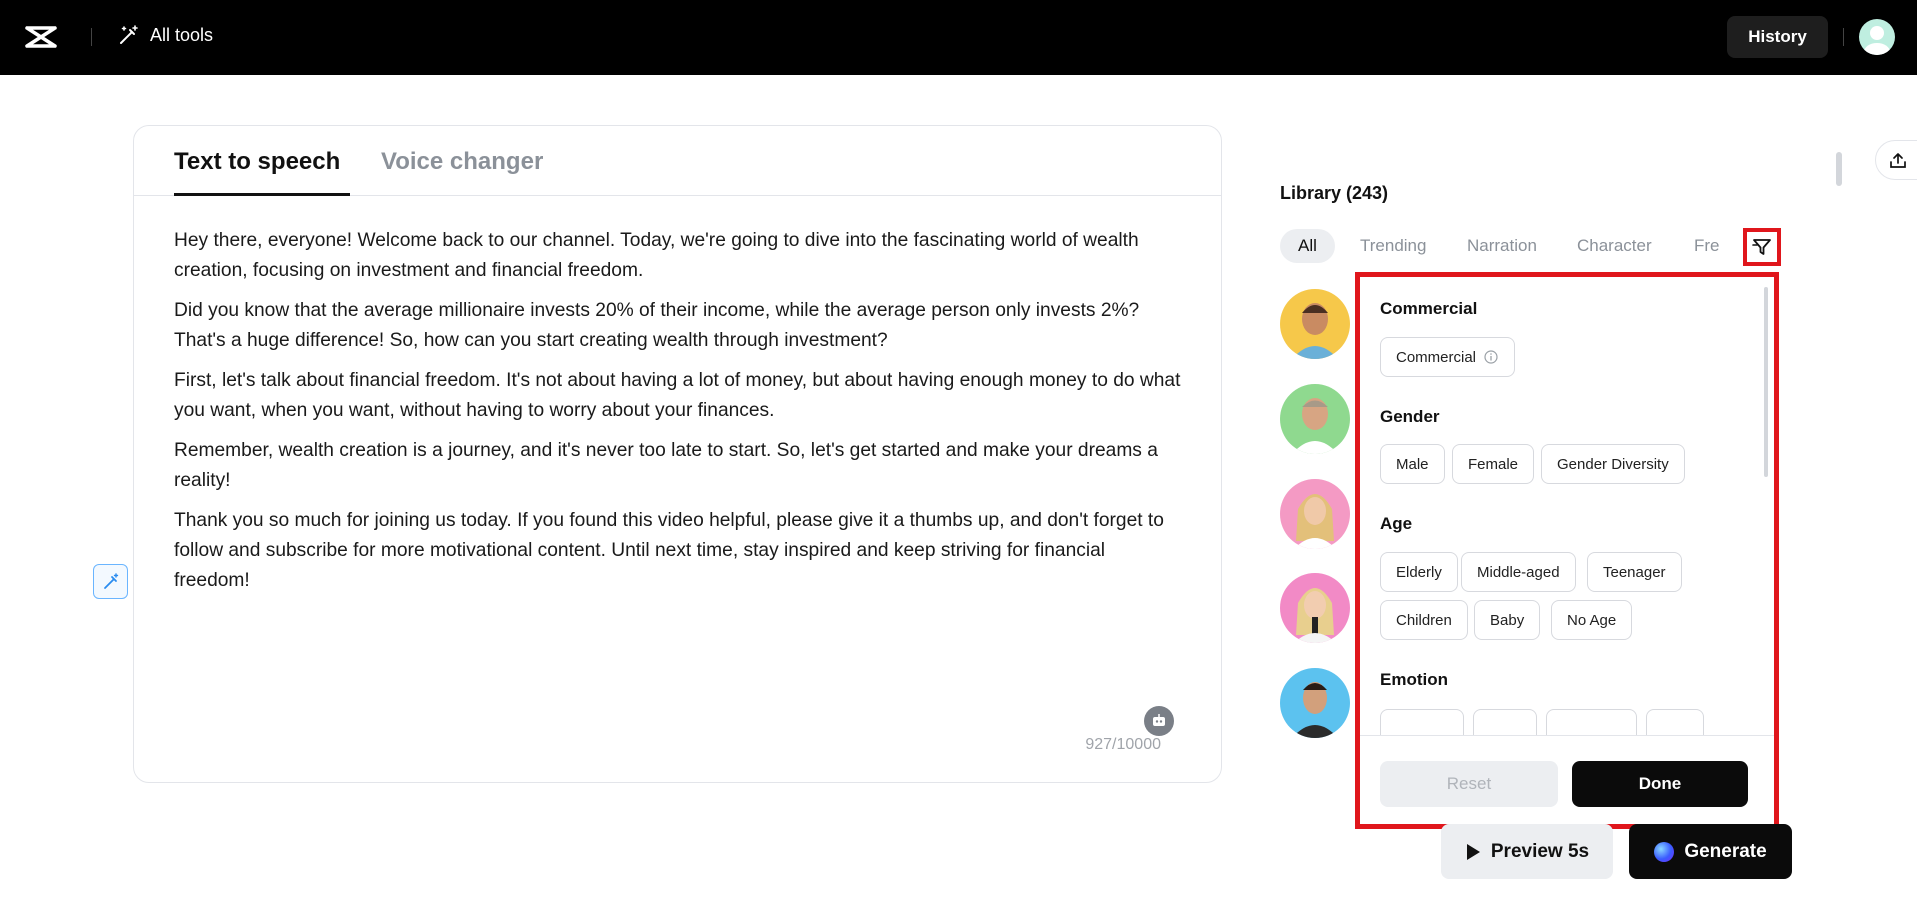  What do you see at coordinates (1634, 572) in the screenshot?
I see `chip-teenager: Teenager` at bounding box center [1634, 572].